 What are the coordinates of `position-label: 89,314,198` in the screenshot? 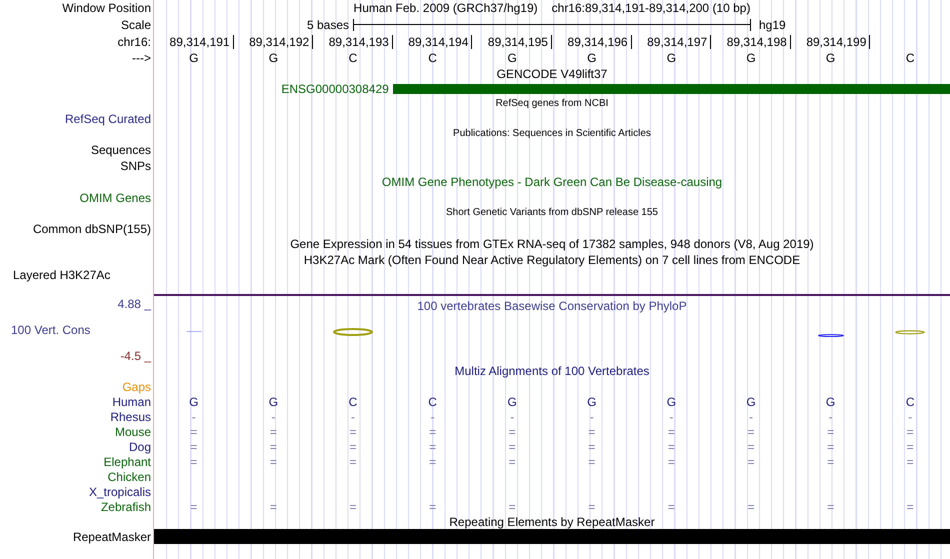 It's located at (758, 41).